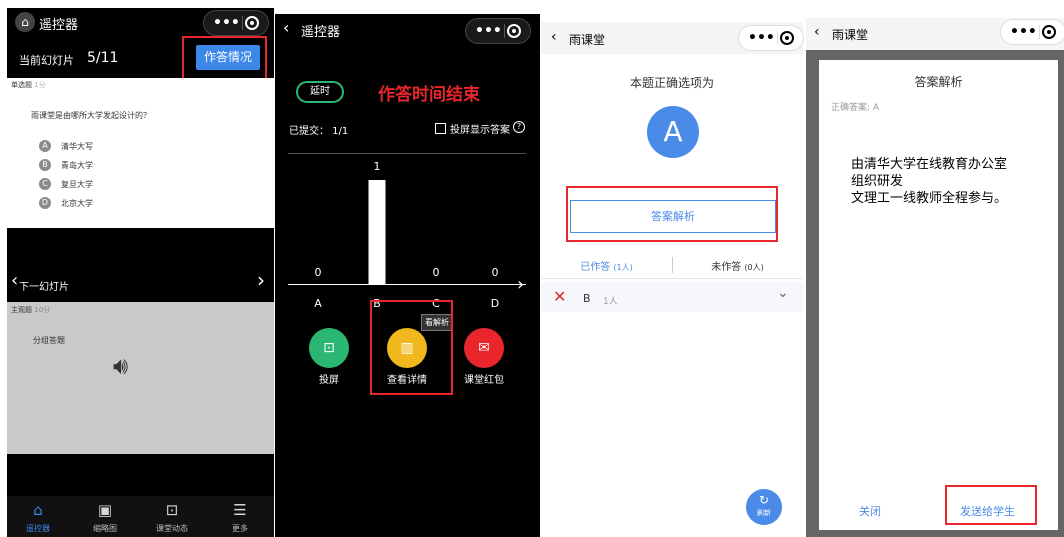 This screenshot has width=1064, height=537. What do you see at coordinates (140, 516) in the screenshot?
I see `bottom-tab-bar: ⌂ 遥控器 ▣ 缩略图 ⊡ 课堂动态 ☰ 更多` at bounding box center [140, 516].